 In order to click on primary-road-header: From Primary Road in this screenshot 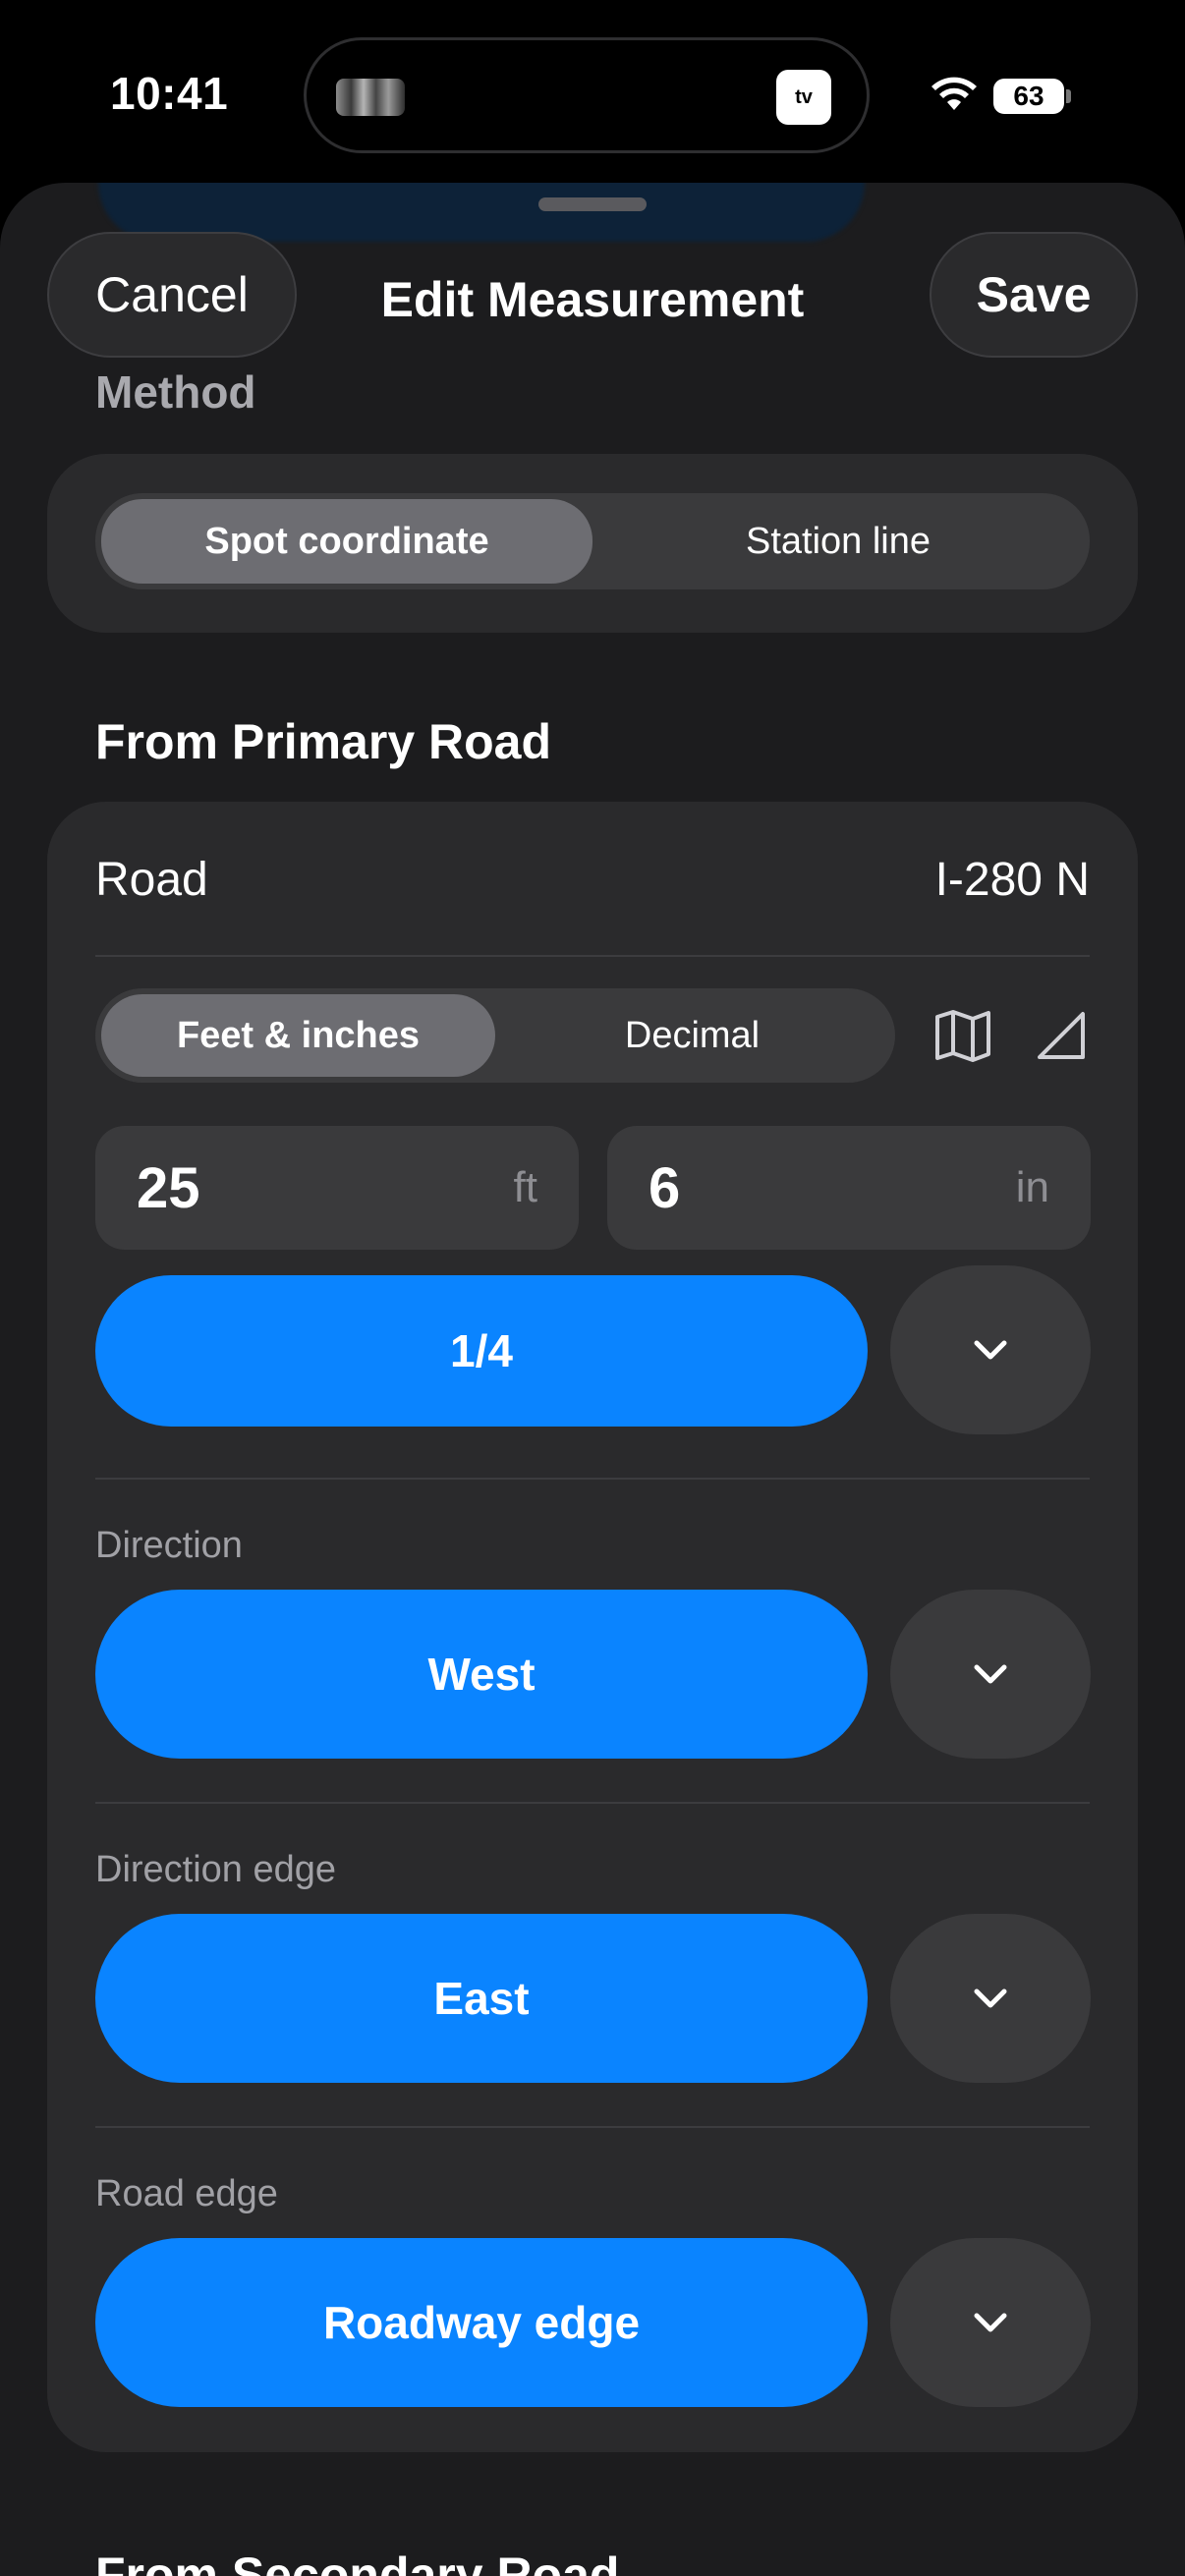, I will do `click(323, 741)`.